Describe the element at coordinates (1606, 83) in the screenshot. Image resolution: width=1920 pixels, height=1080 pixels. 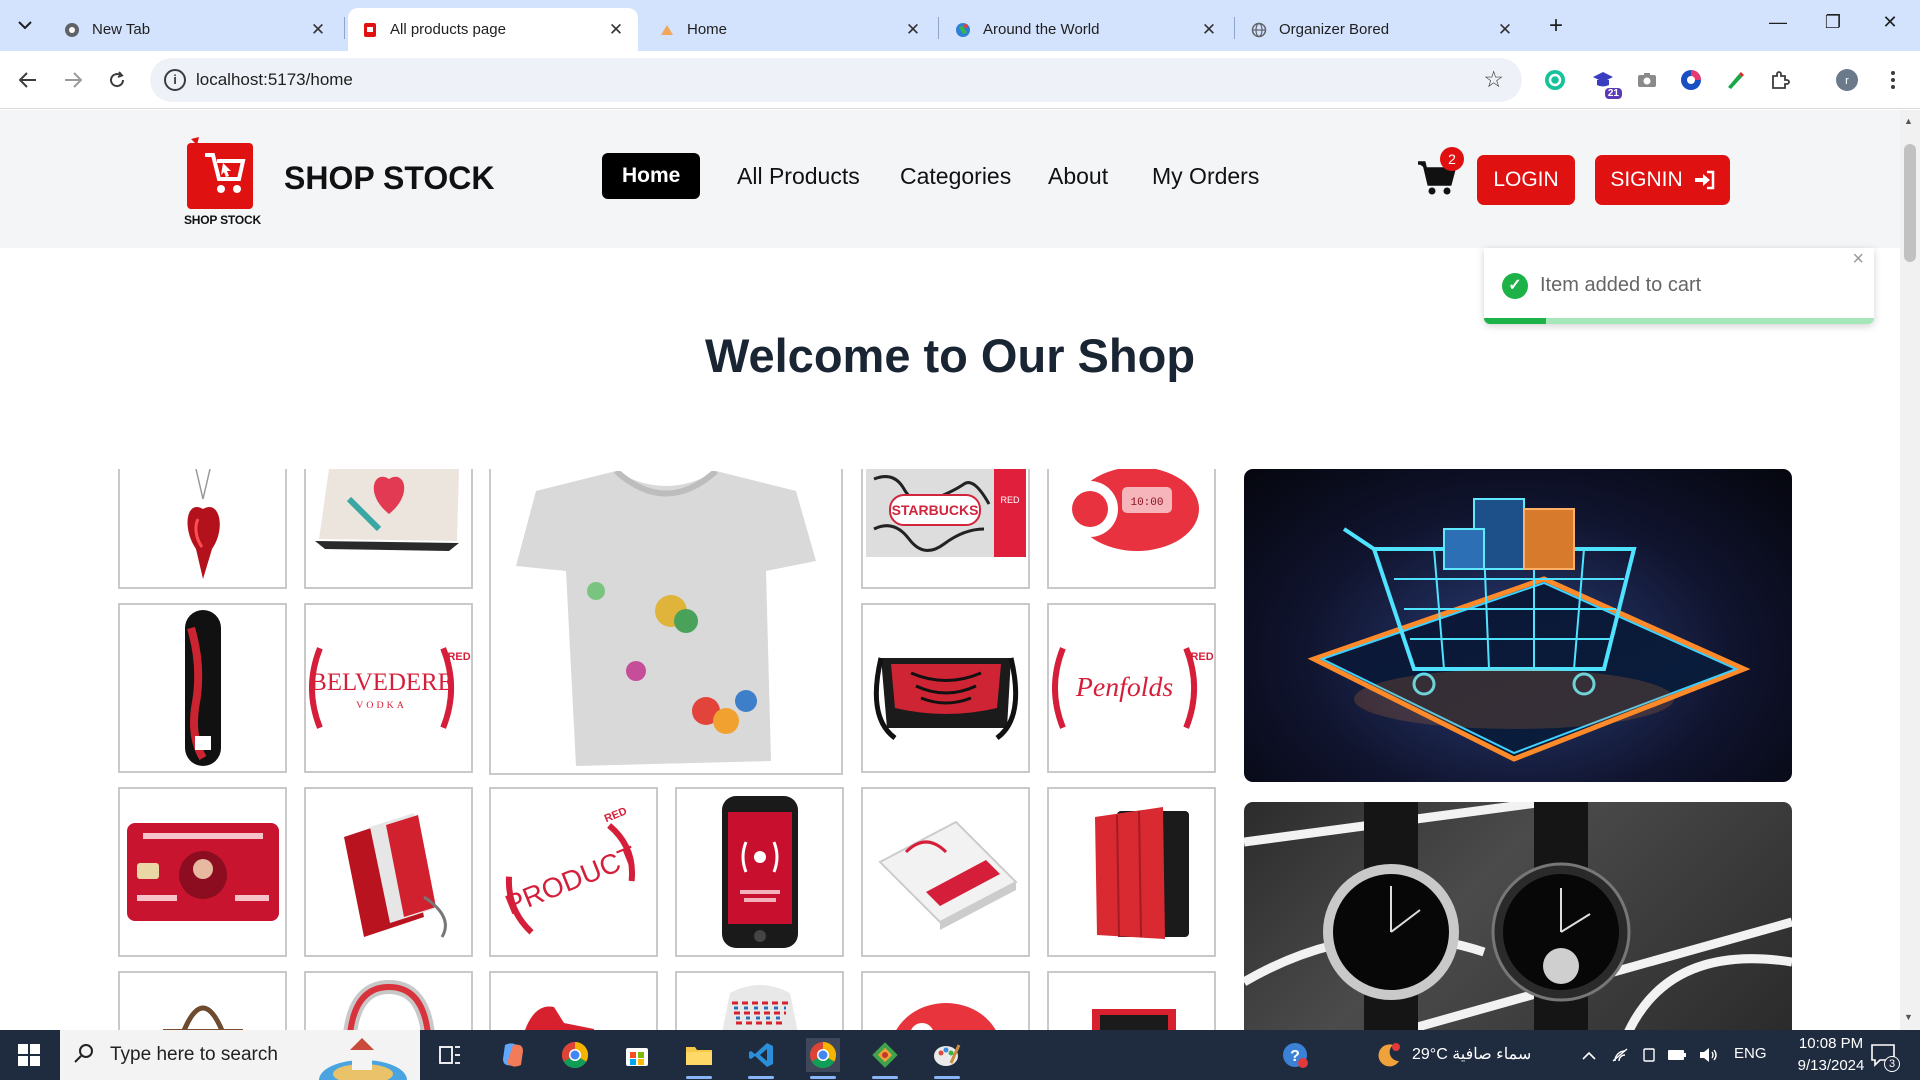
I see `extension-graduation-icon: 21` at that location.